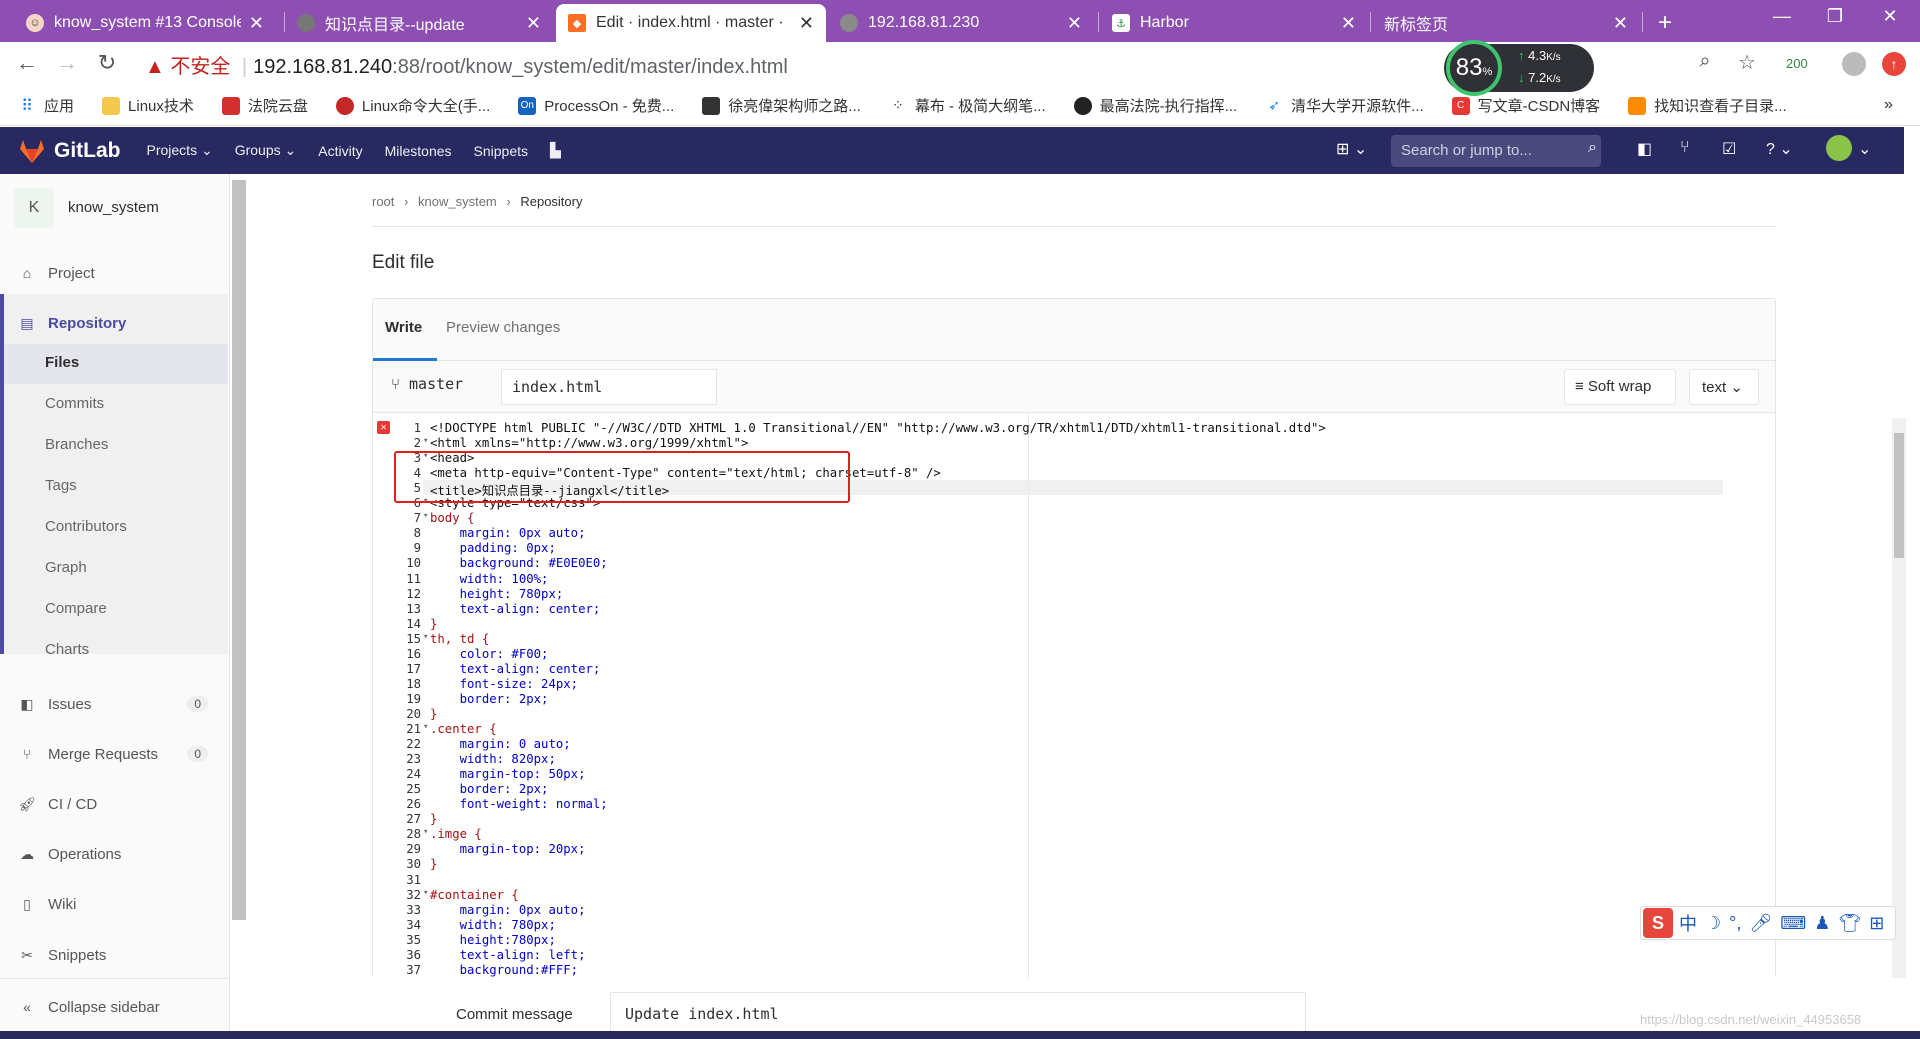  I want to click on code-line: margin: 0px auto;, so click(508, 533).